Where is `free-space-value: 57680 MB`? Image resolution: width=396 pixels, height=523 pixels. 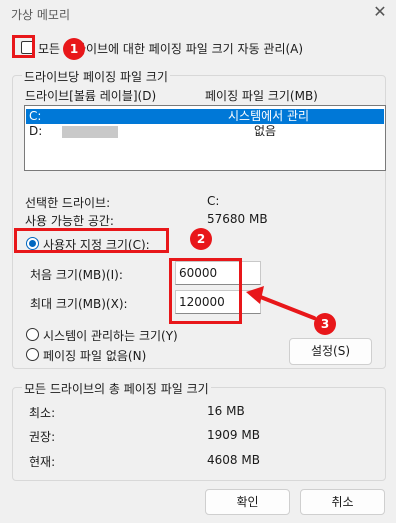 free-space-value: 57680 MB is located at coordinates (237, 219).